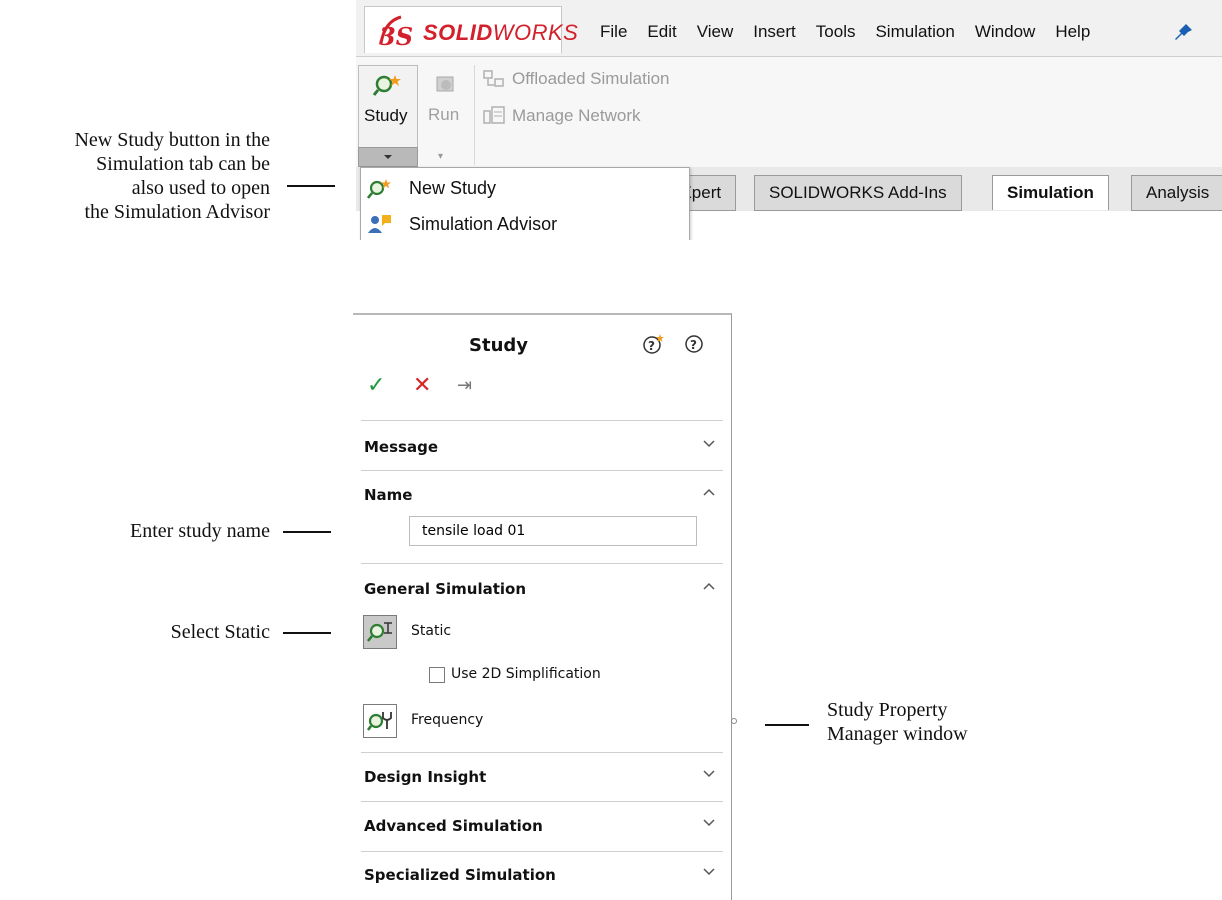 The image size is (1222, 900). Describe the element at coordinates (431, 631) in the screenshot. I see `static-label: Static` at that location.